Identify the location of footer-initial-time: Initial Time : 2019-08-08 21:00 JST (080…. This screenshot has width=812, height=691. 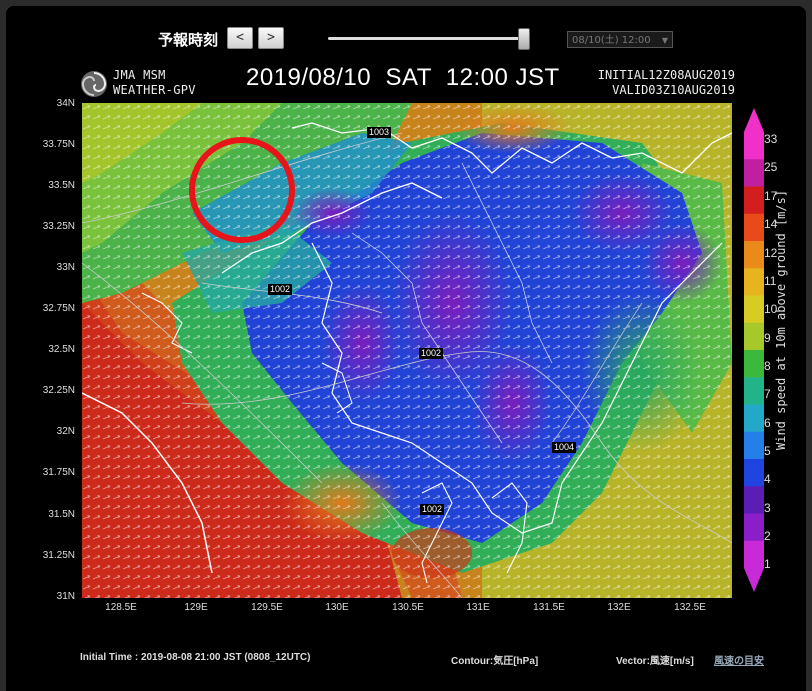
(195, 657).